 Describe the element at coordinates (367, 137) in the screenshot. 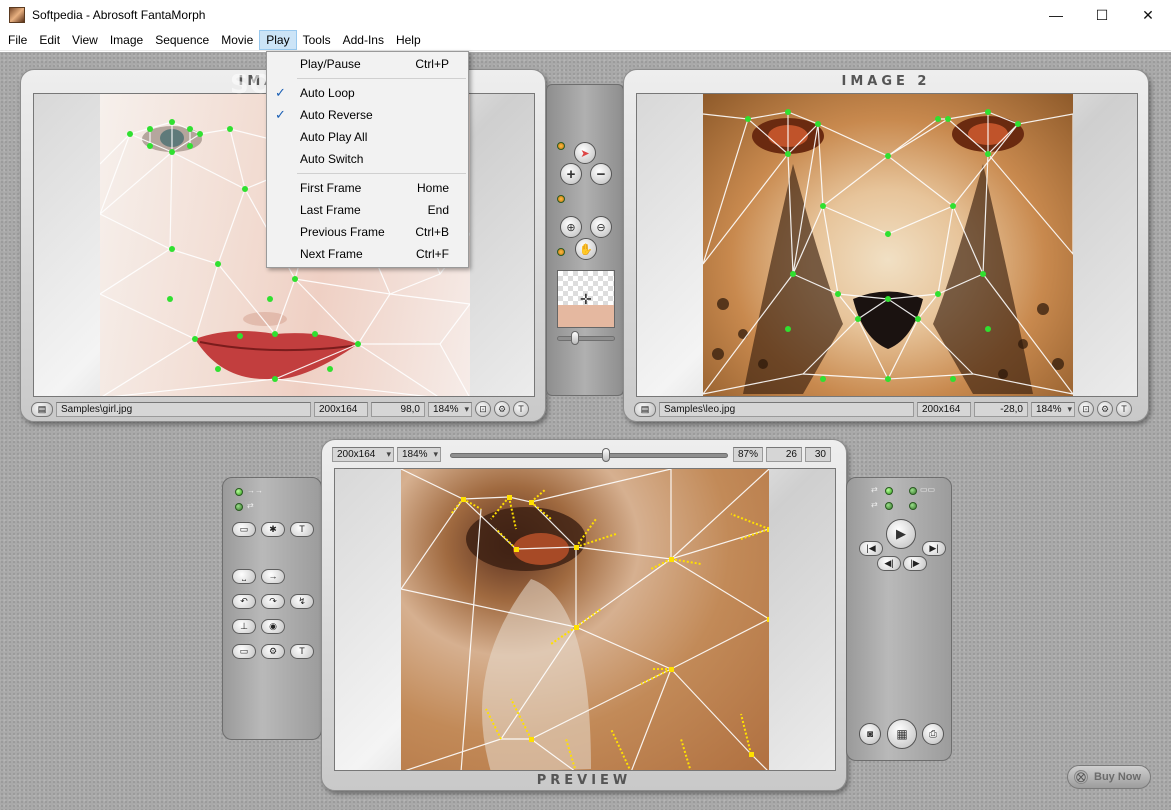

I see `menu-item-auto-play-all: Auto Play All` at that location.